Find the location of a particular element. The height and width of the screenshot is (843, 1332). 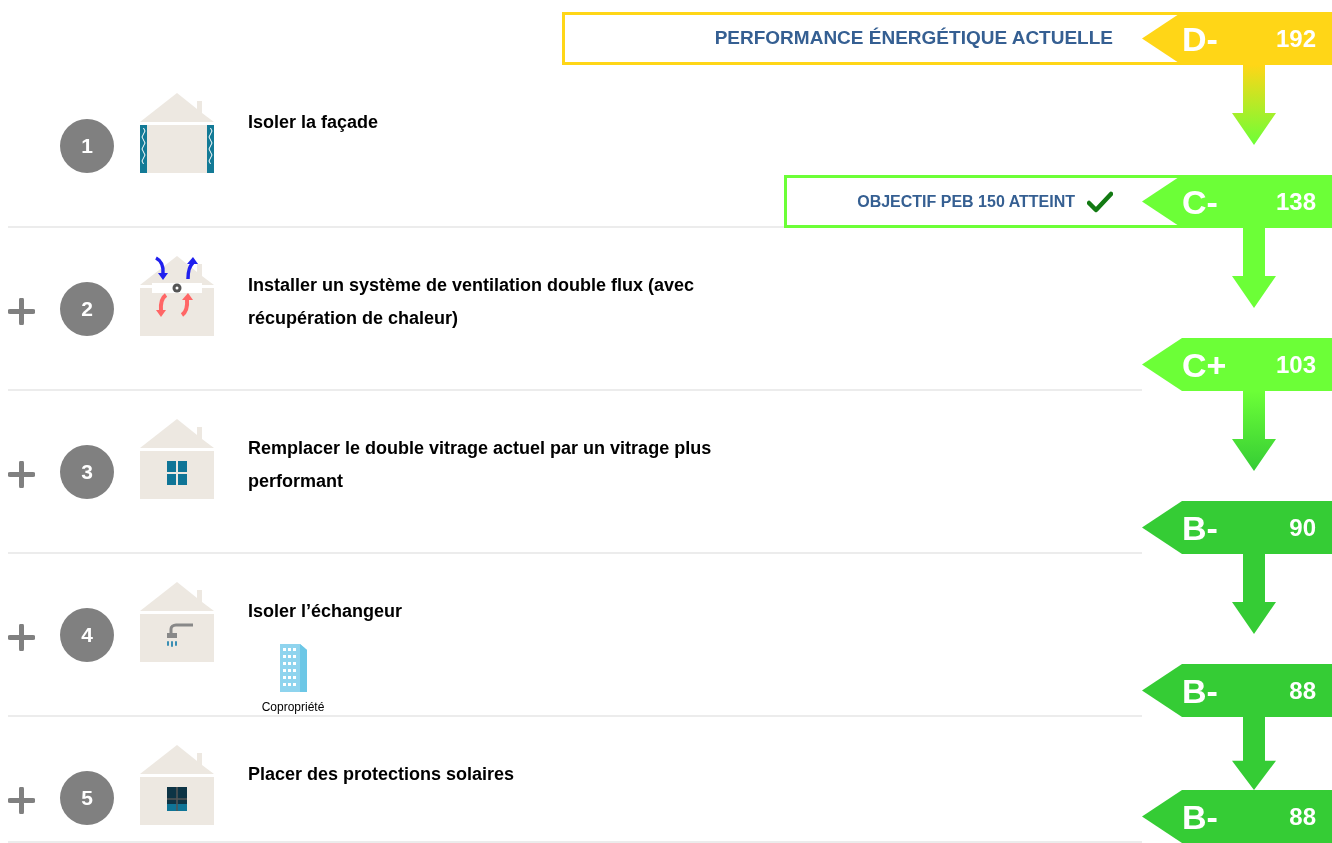

step-title: Remplacer le double vitrage actuel par un vitrage plus performant is located at coordinates (480, 465).